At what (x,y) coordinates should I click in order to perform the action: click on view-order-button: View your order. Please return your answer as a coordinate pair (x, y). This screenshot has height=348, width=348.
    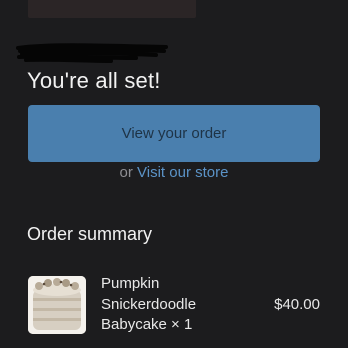
    Looking at the image, I should click on (174, 133).